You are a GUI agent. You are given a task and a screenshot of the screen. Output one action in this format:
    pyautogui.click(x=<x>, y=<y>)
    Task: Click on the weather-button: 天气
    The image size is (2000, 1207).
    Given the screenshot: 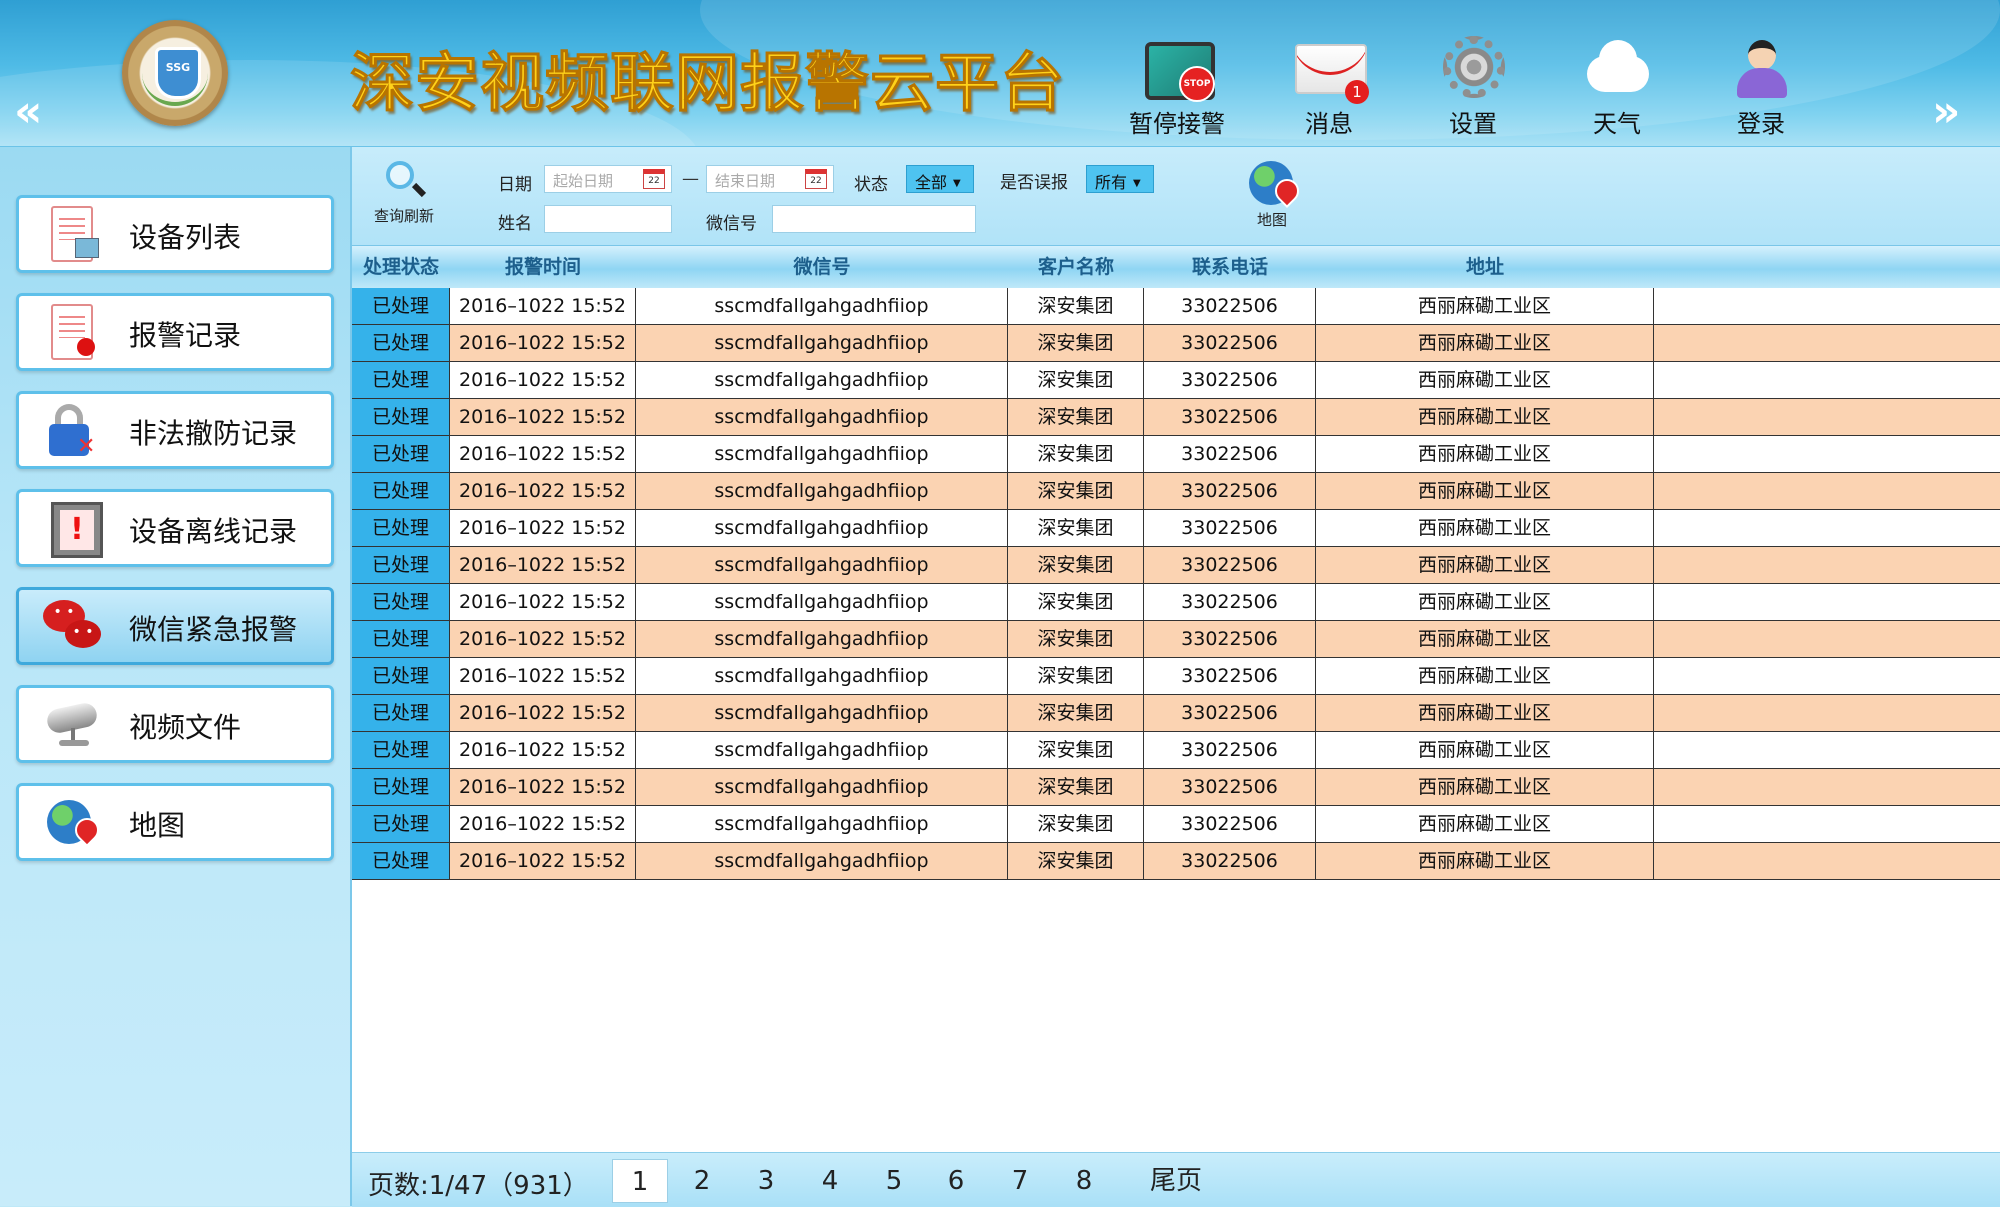 What is the action you would take?
    pyautogui.click(x=1617, y=87)
    